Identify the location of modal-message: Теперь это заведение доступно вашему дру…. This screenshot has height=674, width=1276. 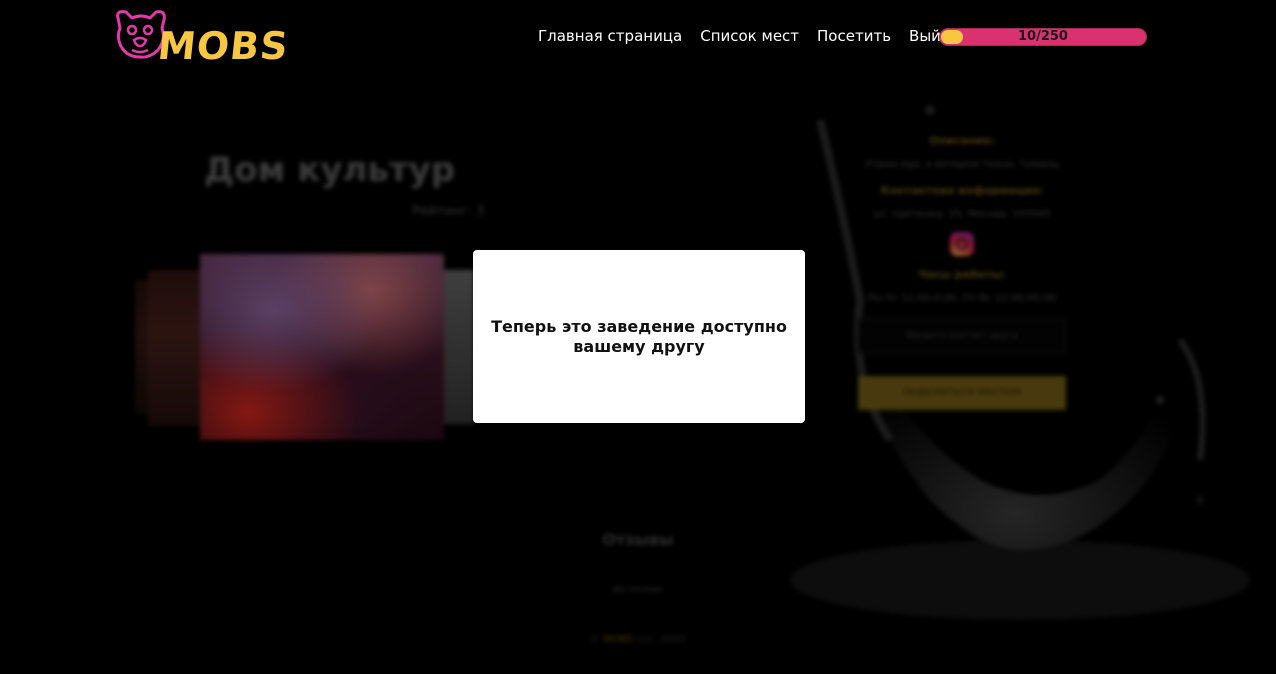
(639, 336).